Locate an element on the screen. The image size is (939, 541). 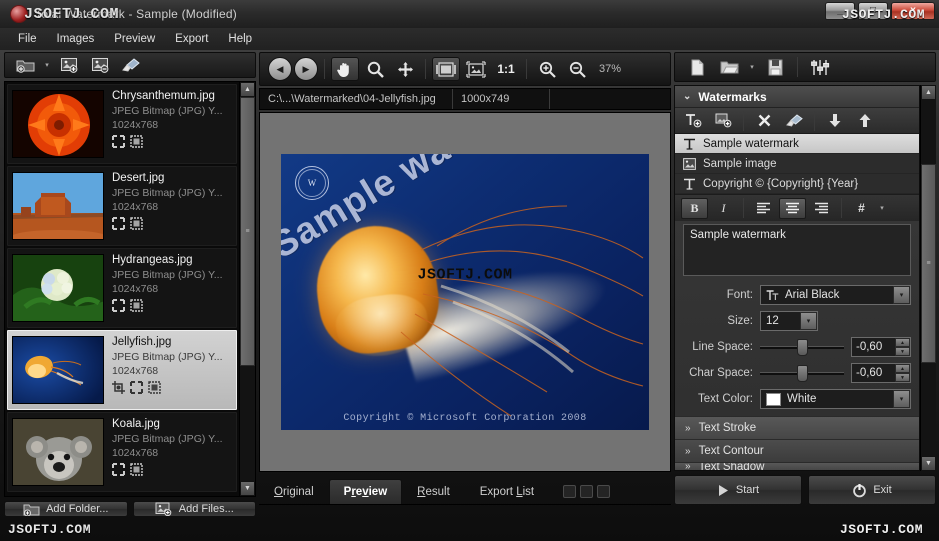
move-icon is located at coordinates (405, 69).